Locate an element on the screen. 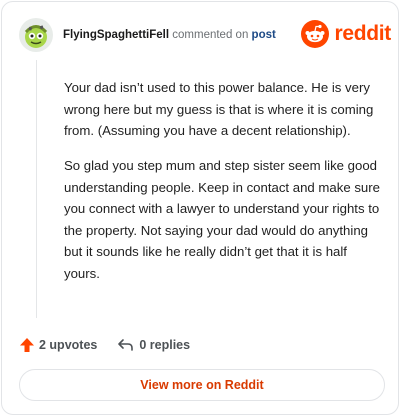  upvotes-label: 2 upvotes is located at coordinates (68, 345).